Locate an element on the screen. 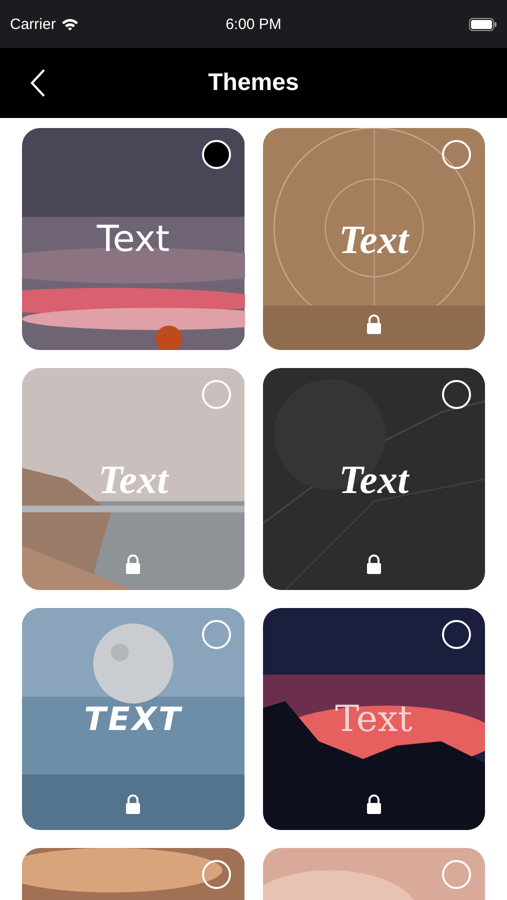  wifi-icon is located at coordinates (69, 24).